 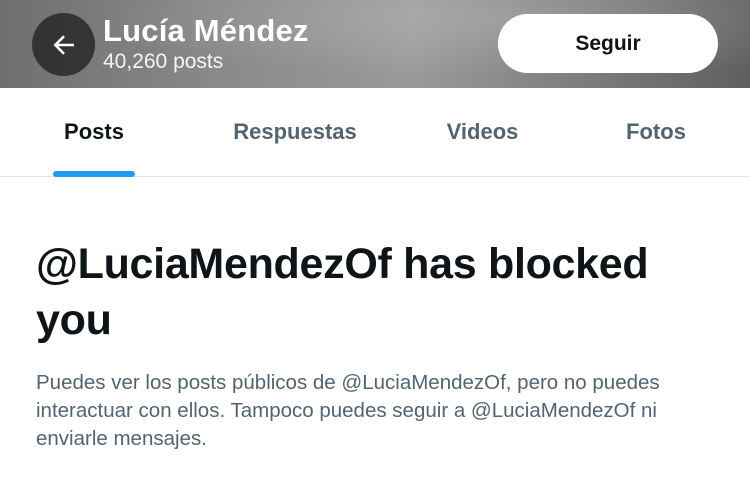 I want to click on follow-button: Seguir, so click(x=608, y=43).